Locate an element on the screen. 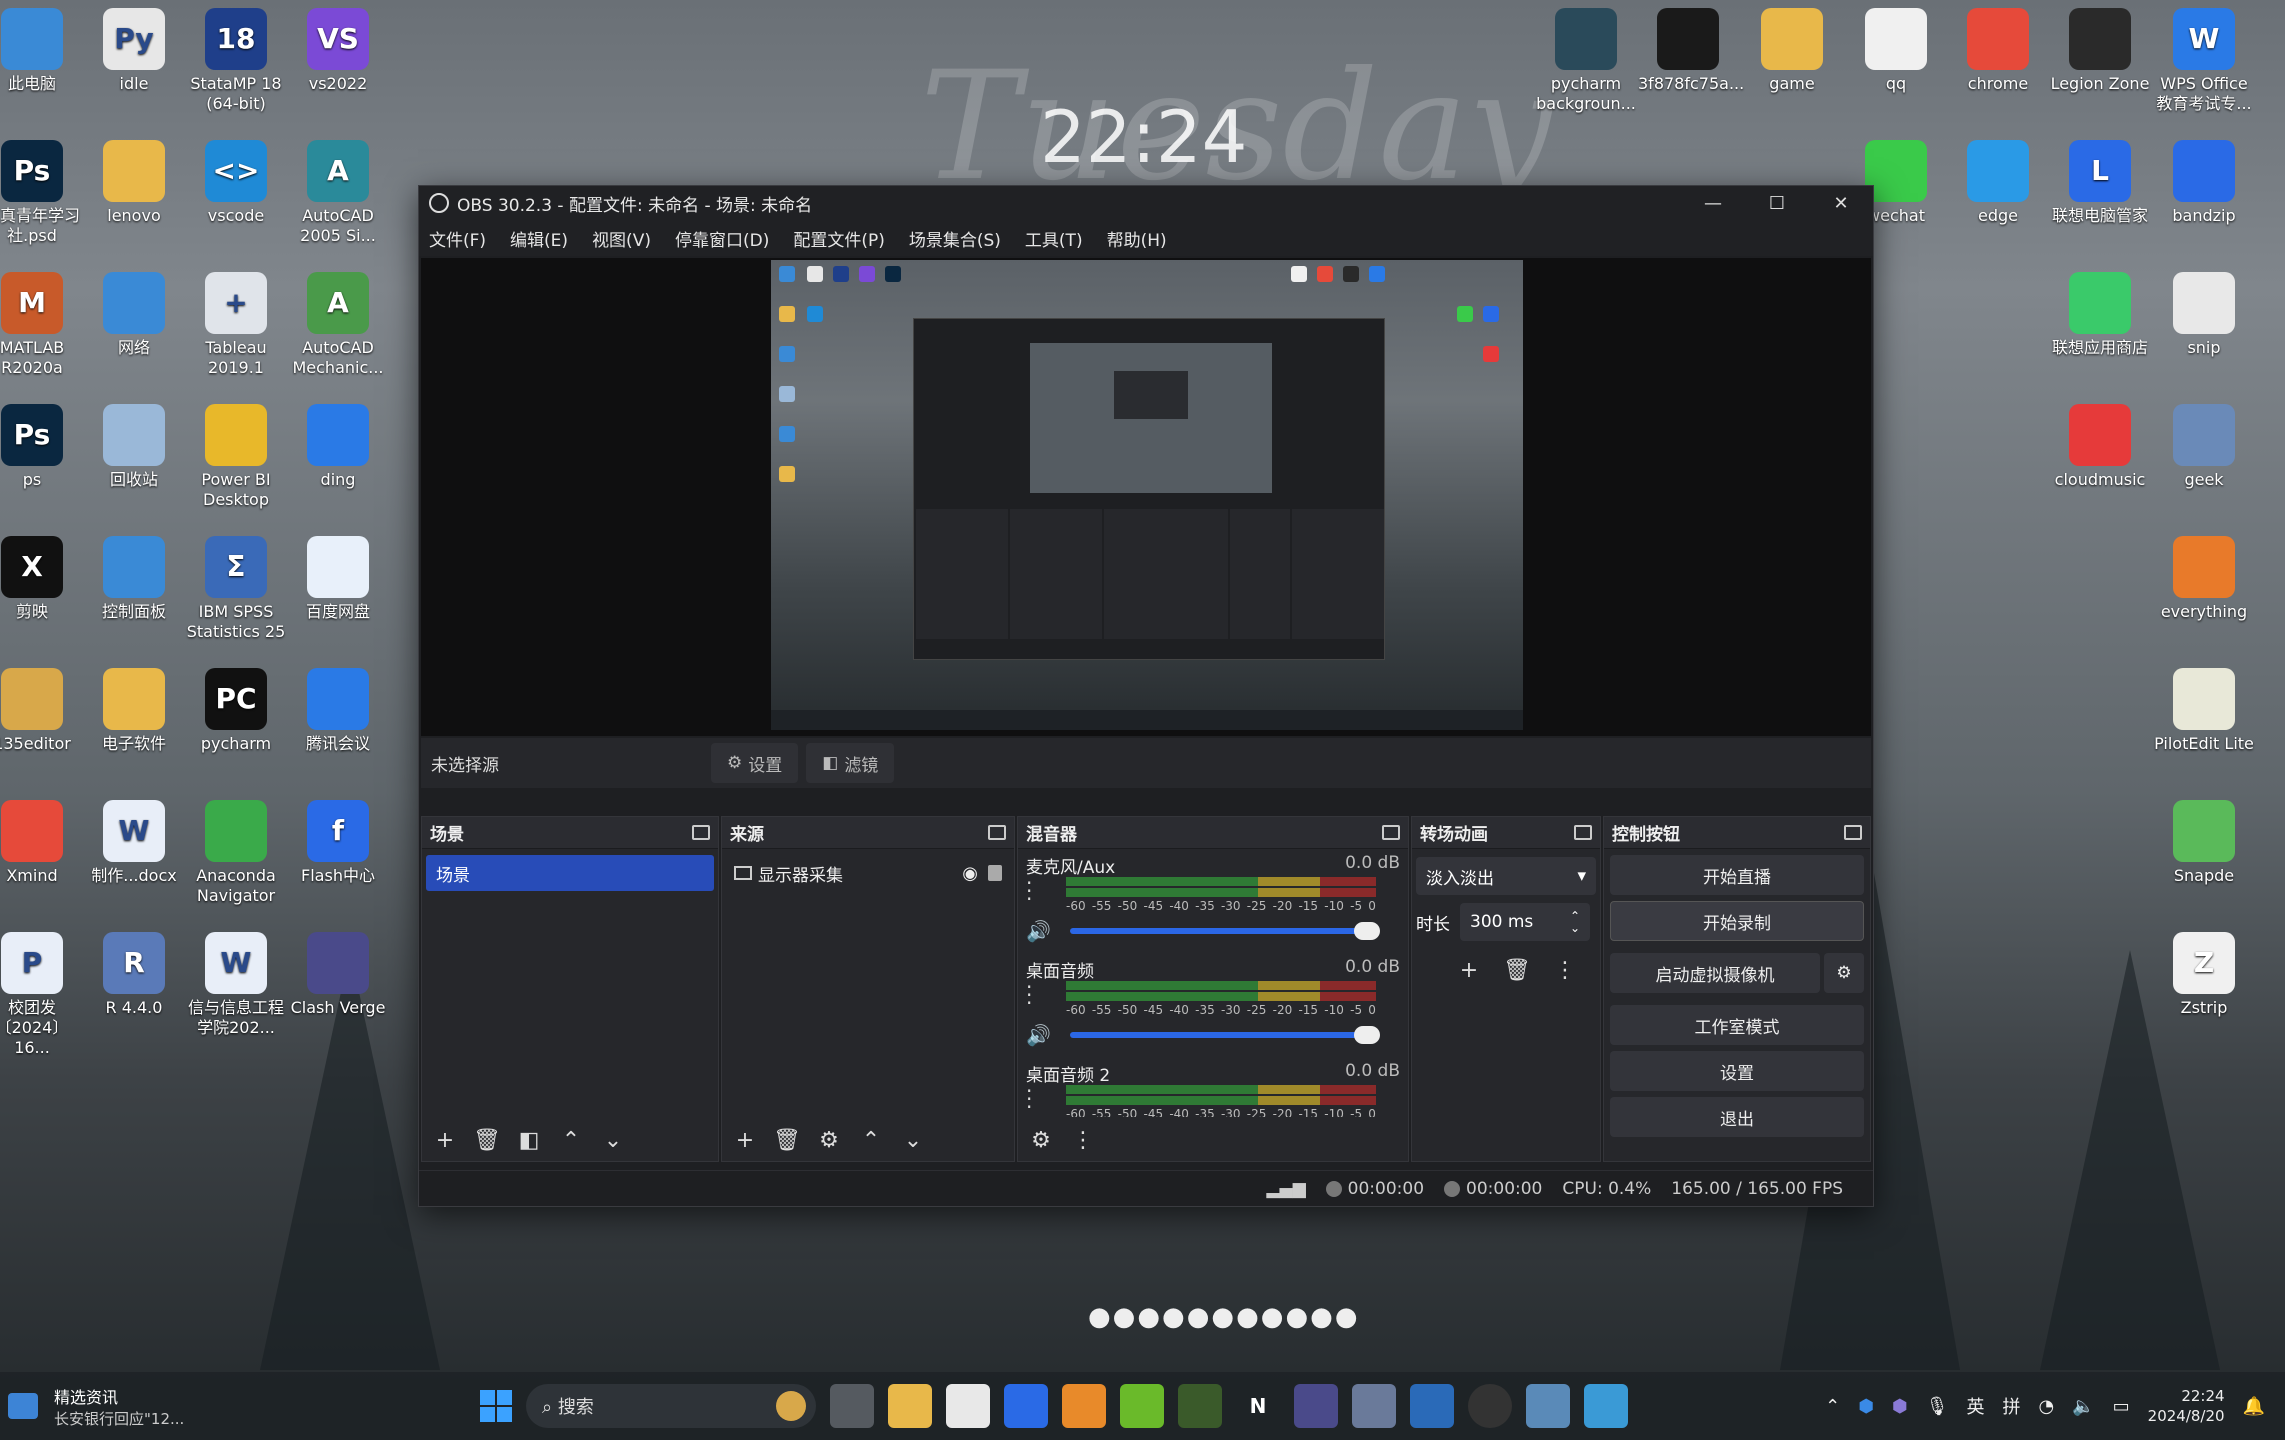  desktop-icon: Py idle is located at coordinates (134, 51).